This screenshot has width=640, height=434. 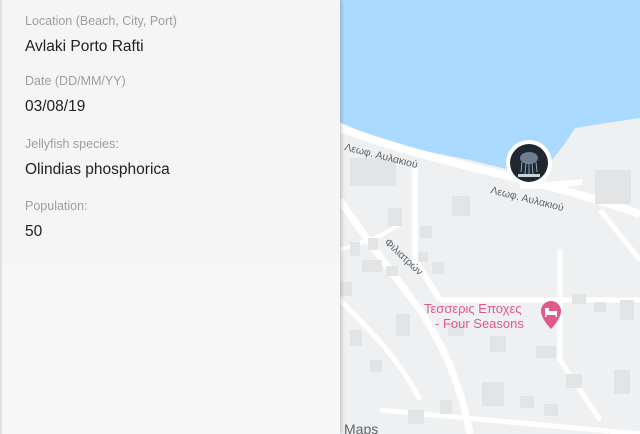 What do you see at coordinates (56, 220) in the screenshot?
I see `population-field: Population: 50` at bounding box center [56, 220].